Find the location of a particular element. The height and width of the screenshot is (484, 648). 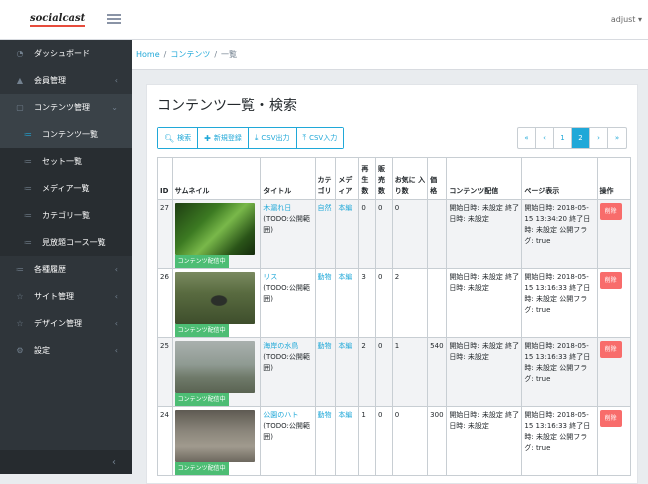

cell-favorites: 0 is located at coordinates (410, 441).